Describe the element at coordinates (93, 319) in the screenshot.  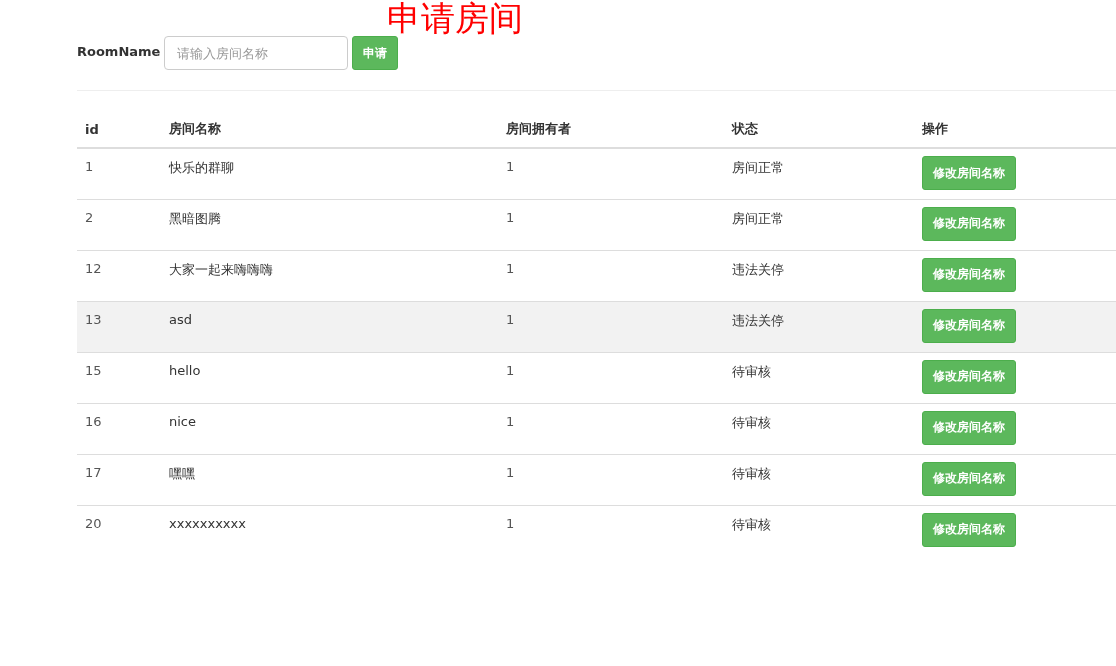
I see `table-cell: 13` at that location.